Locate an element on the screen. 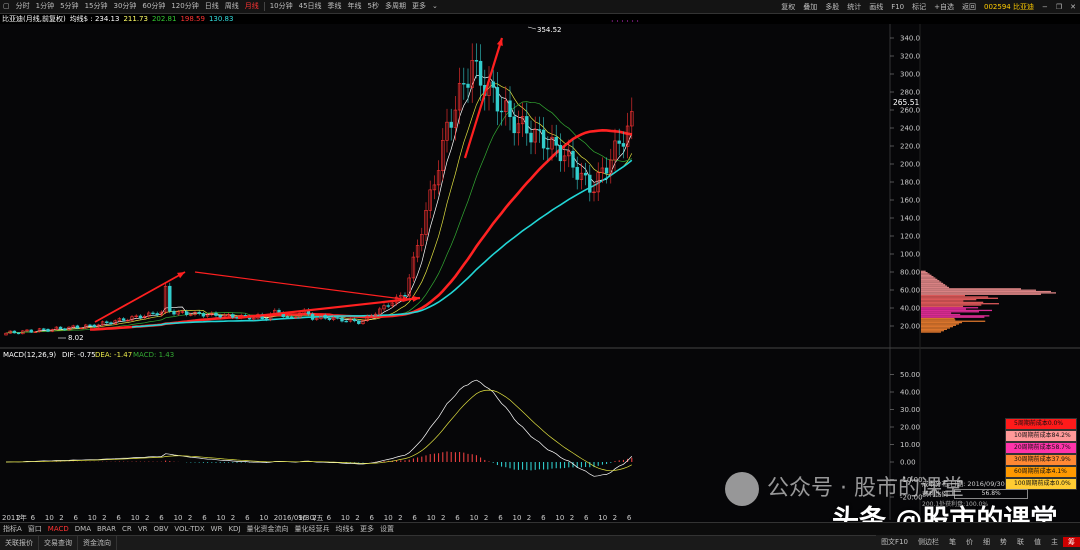  macd-tick-label: 40.00 is located at coordinates (910, 393).